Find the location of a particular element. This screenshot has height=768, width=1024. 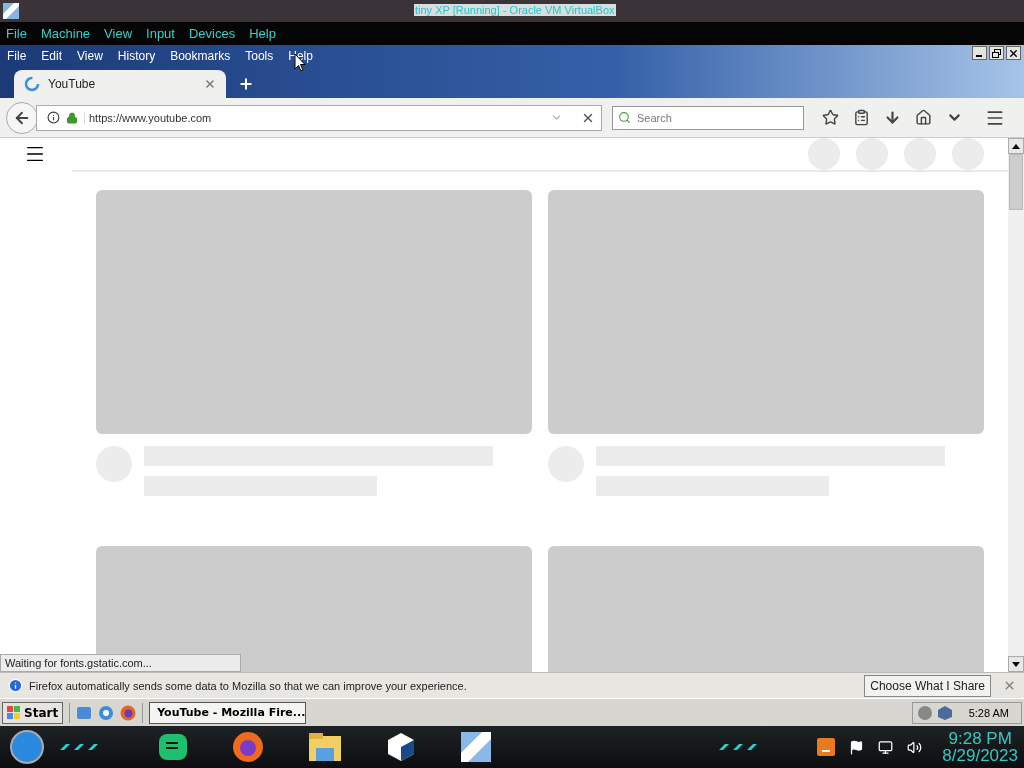

scroll-thumb is located at coordinates (1016, 182).